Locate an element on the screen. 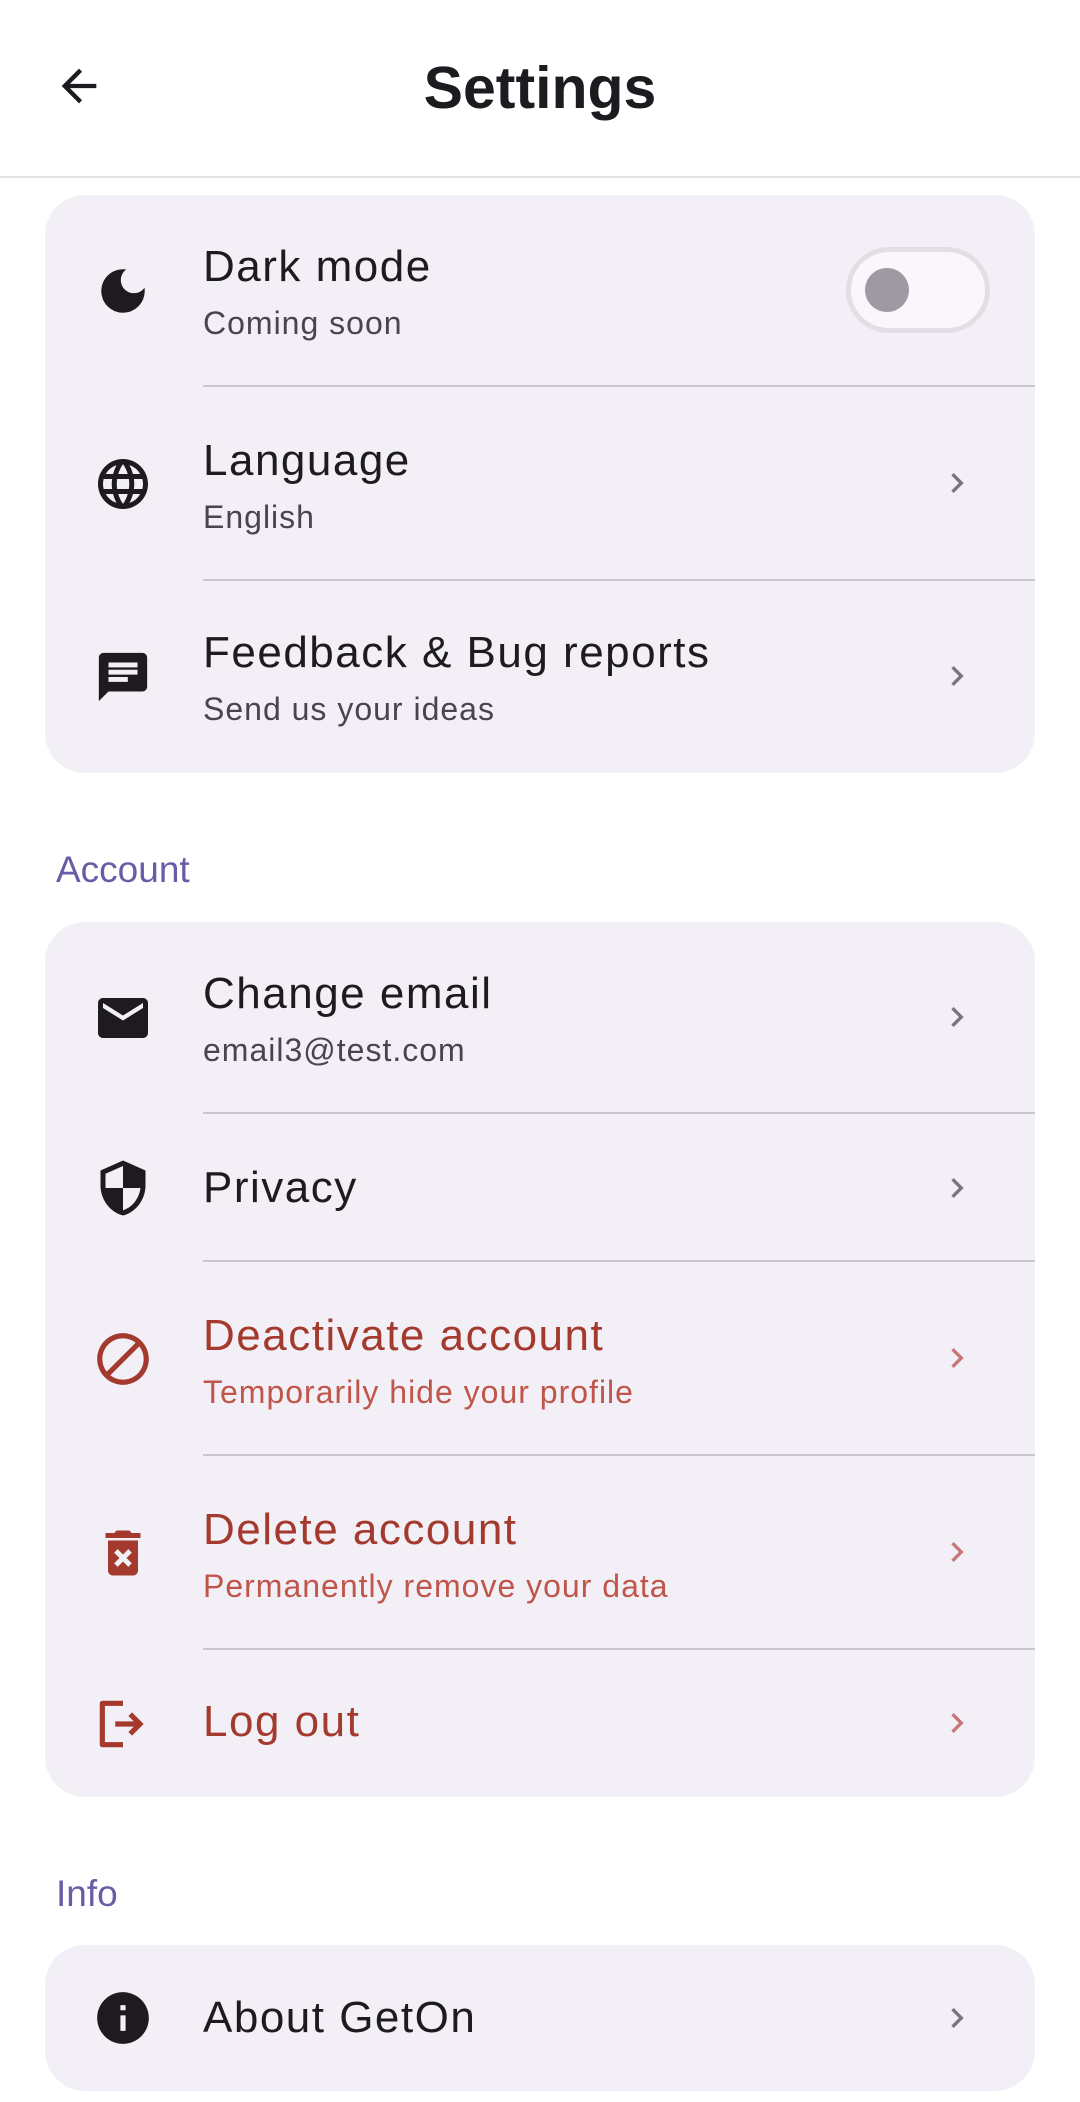 The image size is (1080, 2102). moon-icon is located at coordinates (123, 291).